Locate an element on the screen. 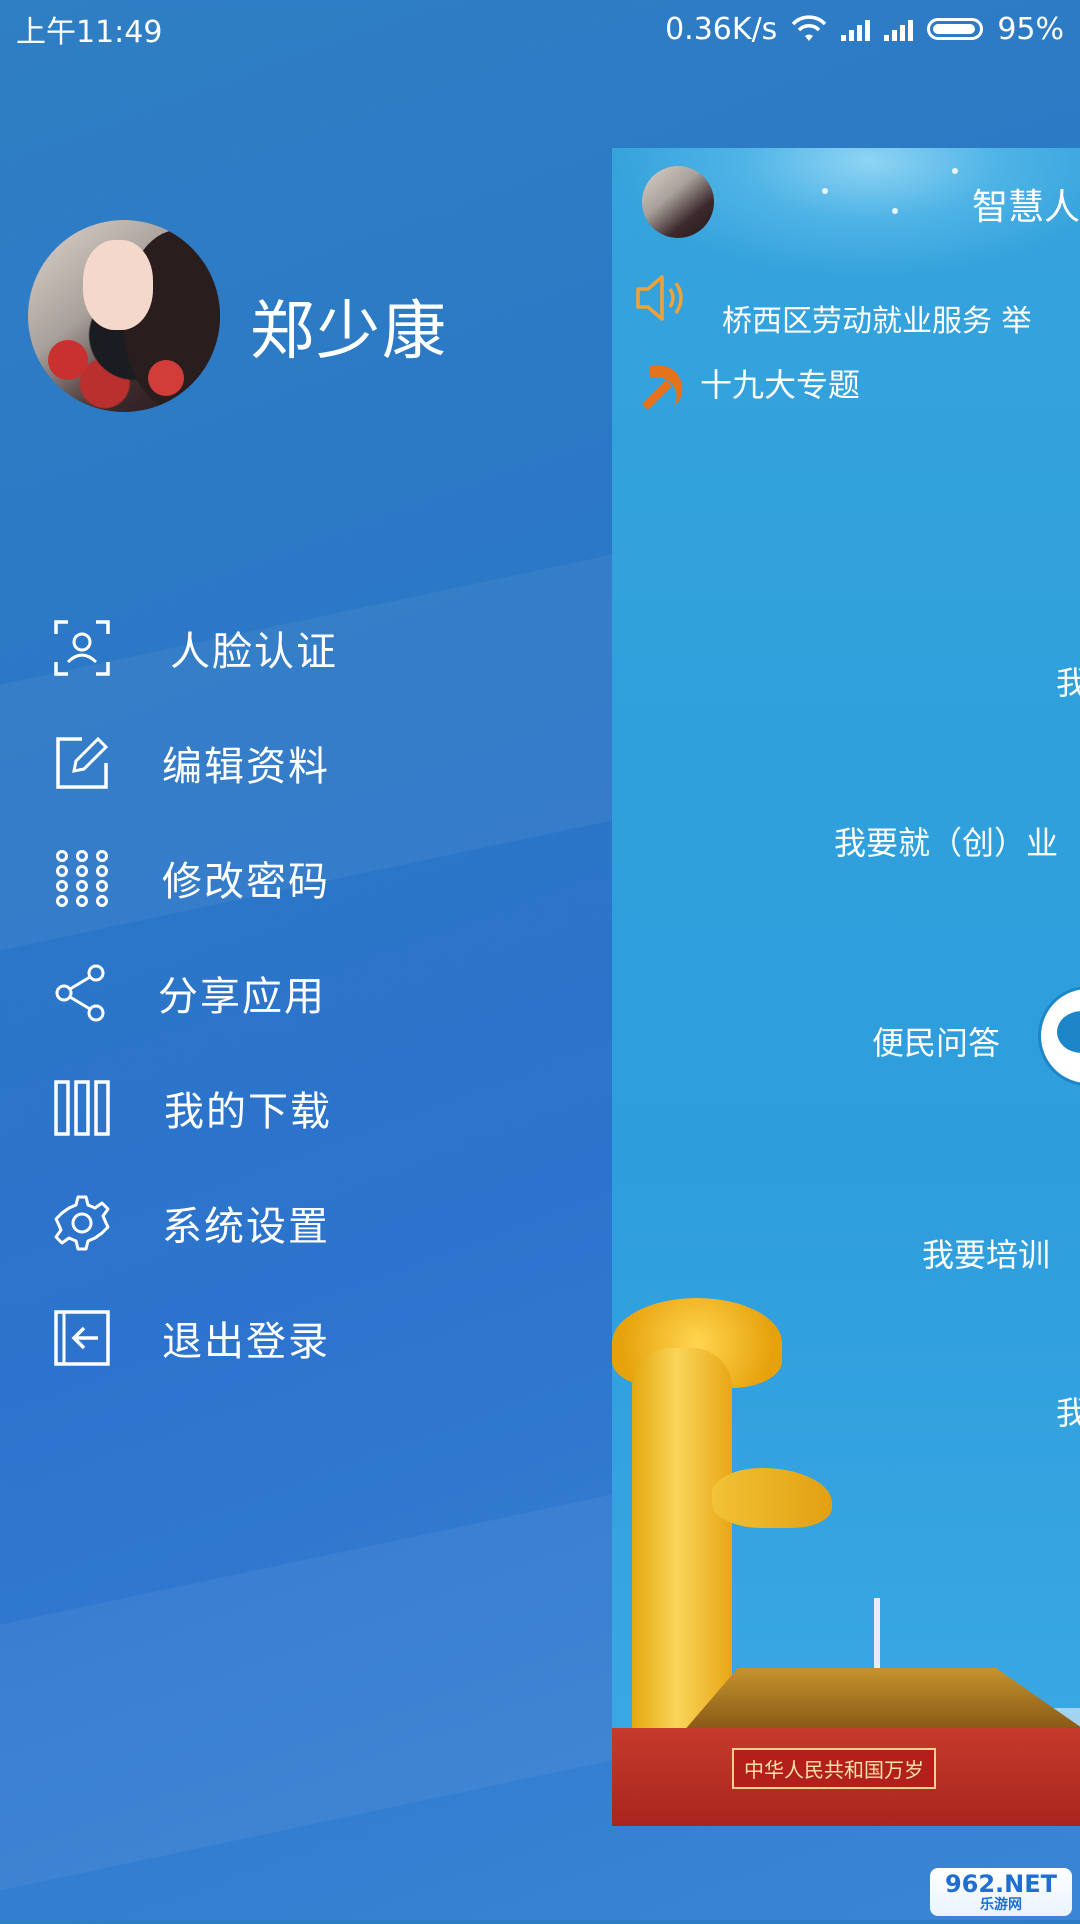 This screenshot has width=1080, height=1924. wifi-icon is located at coordinates (809, 28).